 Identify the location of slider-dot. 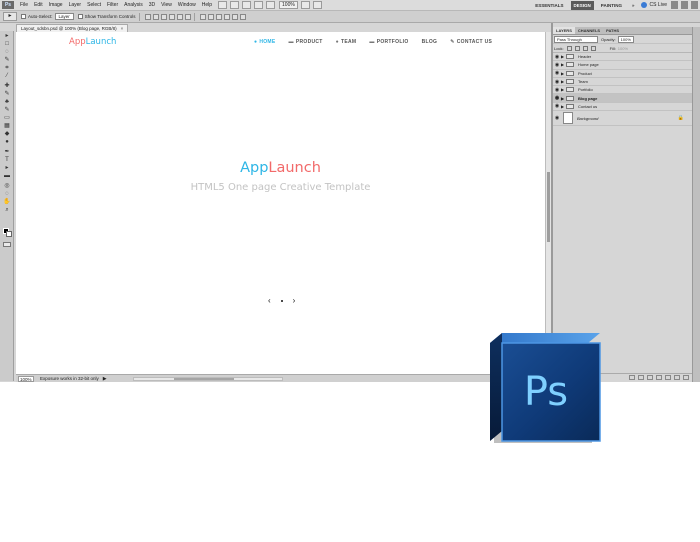
(281, 300).